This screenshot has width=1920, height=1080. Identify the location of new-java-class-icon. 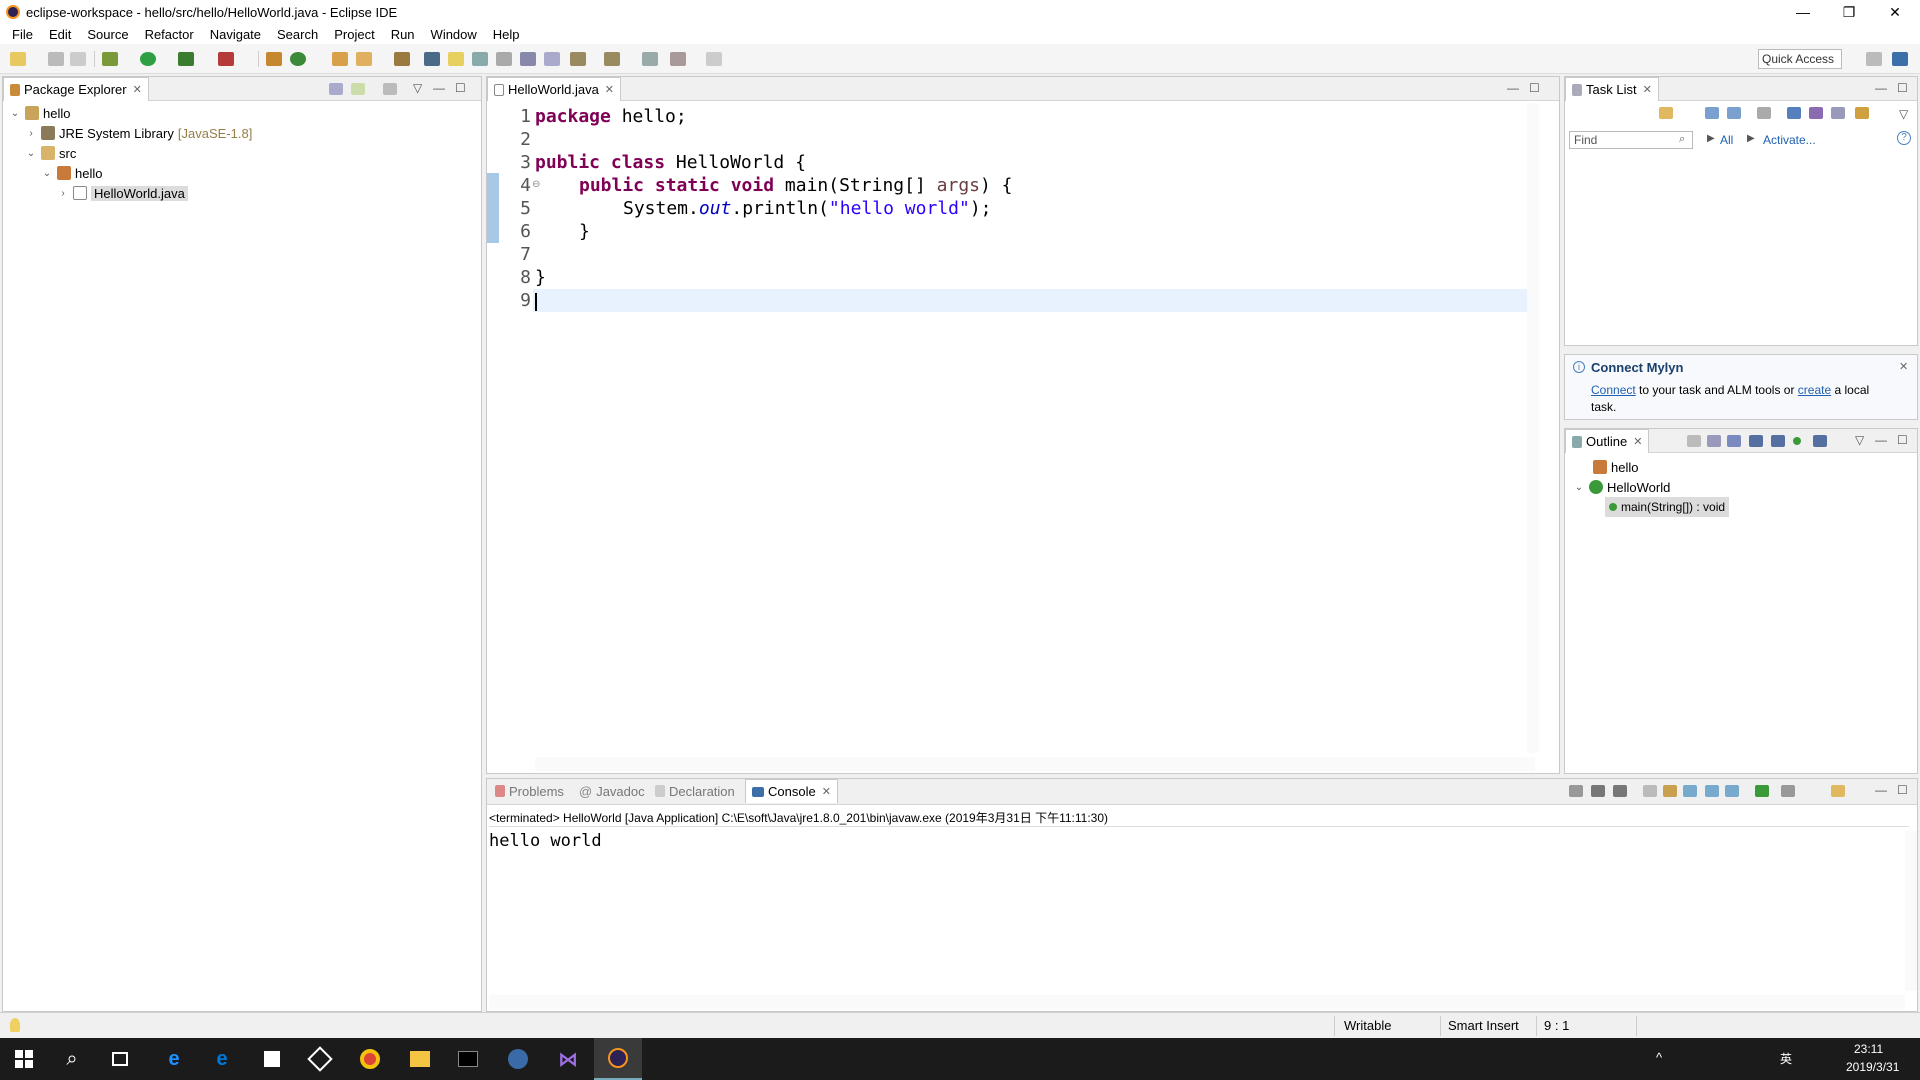
(298, 59).